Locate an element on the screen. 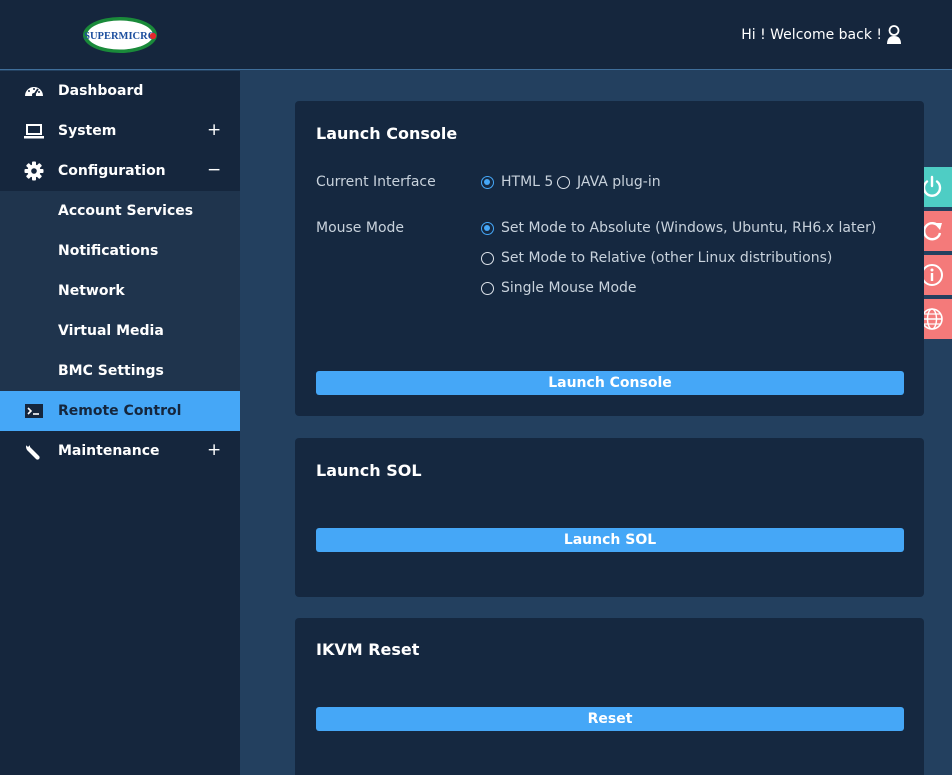  sidebar-item-label: Maintenance is located at coordinates (109, 451).